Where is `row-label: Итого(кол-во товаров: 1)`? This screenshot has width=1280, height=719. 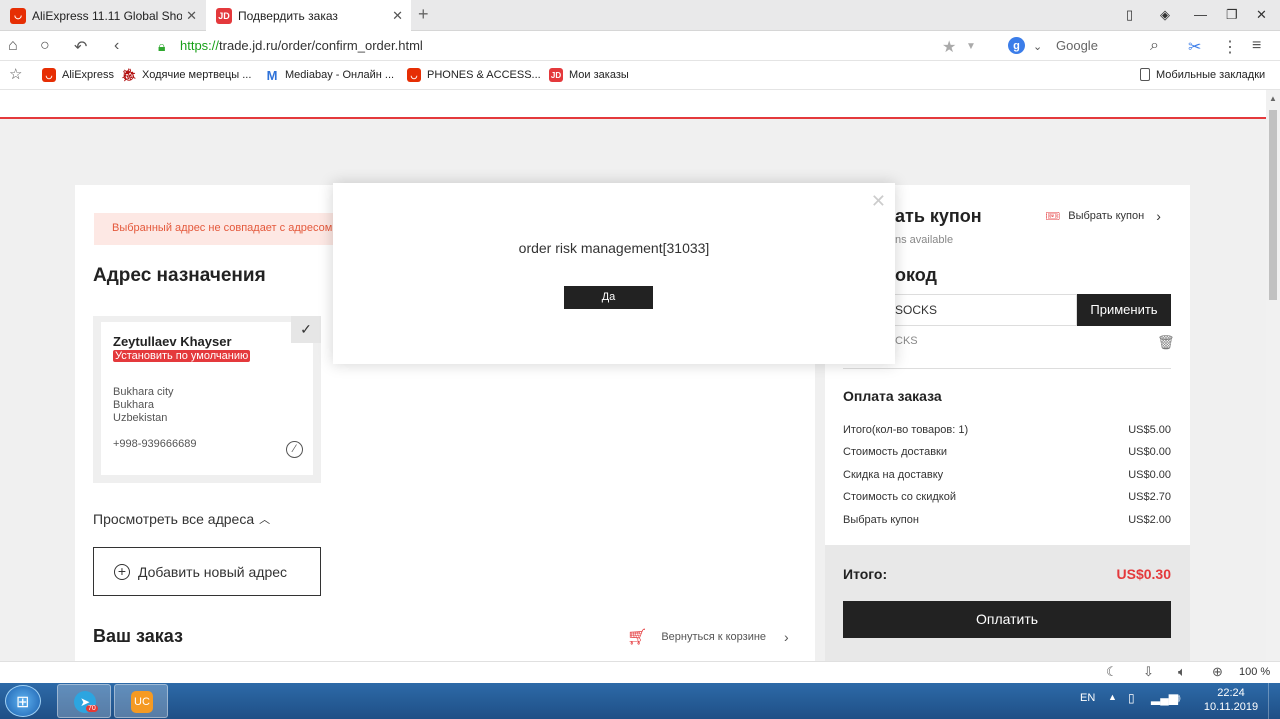 row-label: Итого(кол-во товаров: 1) is located at coordinates (906, 430).